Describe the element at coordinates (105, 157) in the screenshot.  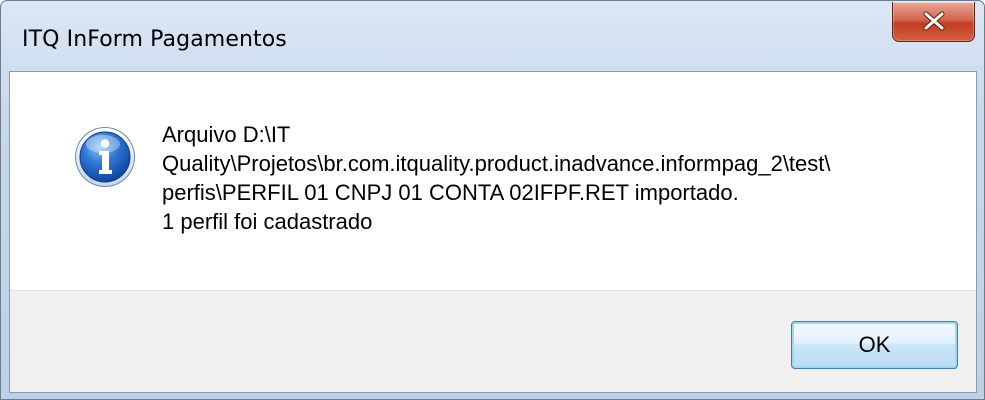
I see `info-icon` at that location.